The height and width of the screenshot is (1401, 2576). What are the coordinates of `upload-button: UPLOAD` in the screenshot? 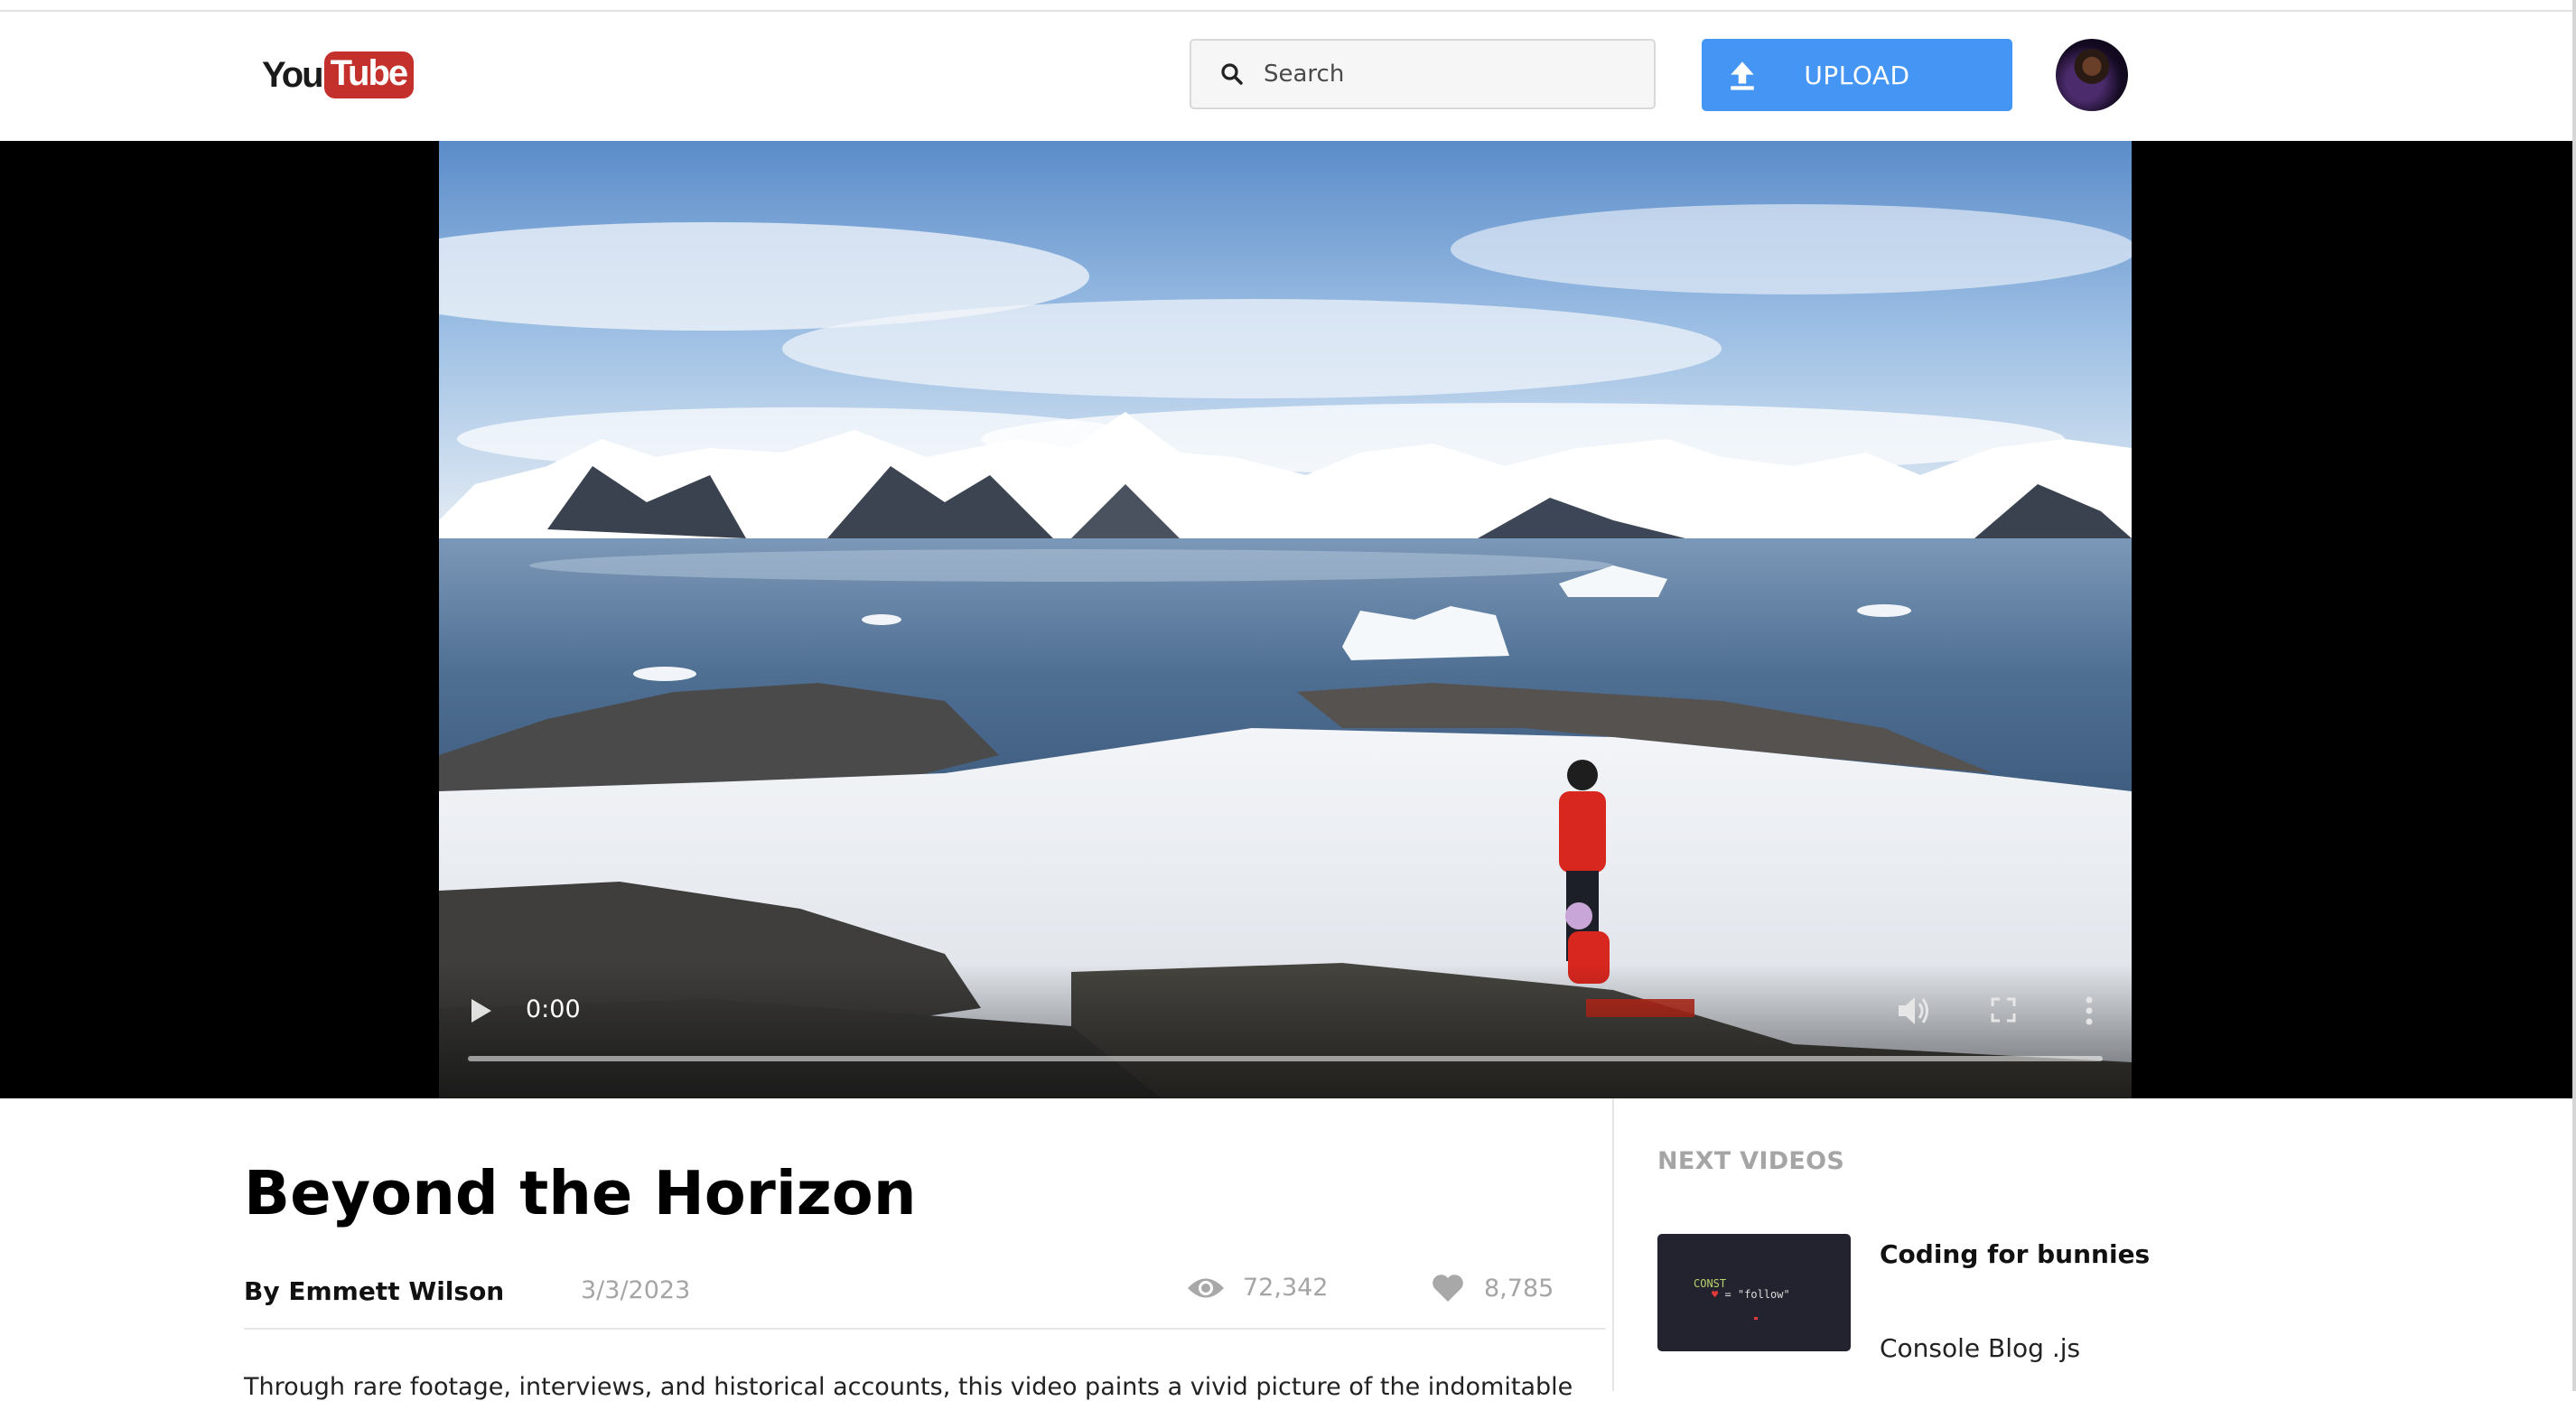 It's located at (1857, 75).